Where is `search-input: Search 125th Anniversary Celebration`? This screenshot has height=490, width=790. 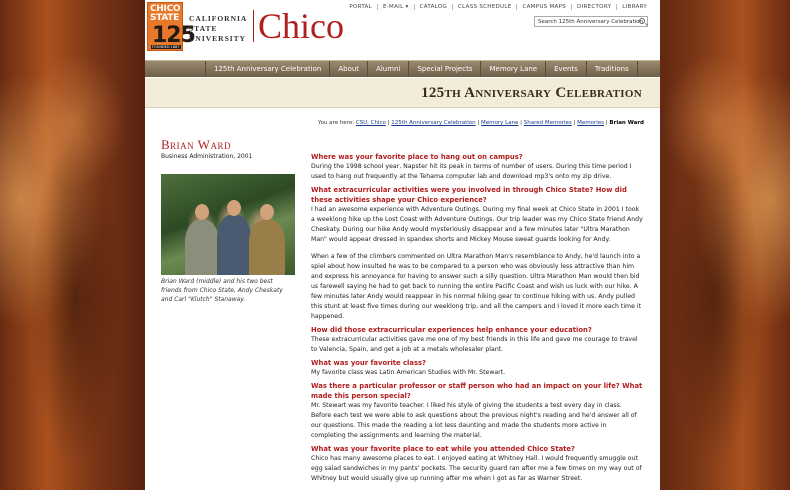
search-input: Search 125th Anniversary Celebration is located at coordinates (591, 21).